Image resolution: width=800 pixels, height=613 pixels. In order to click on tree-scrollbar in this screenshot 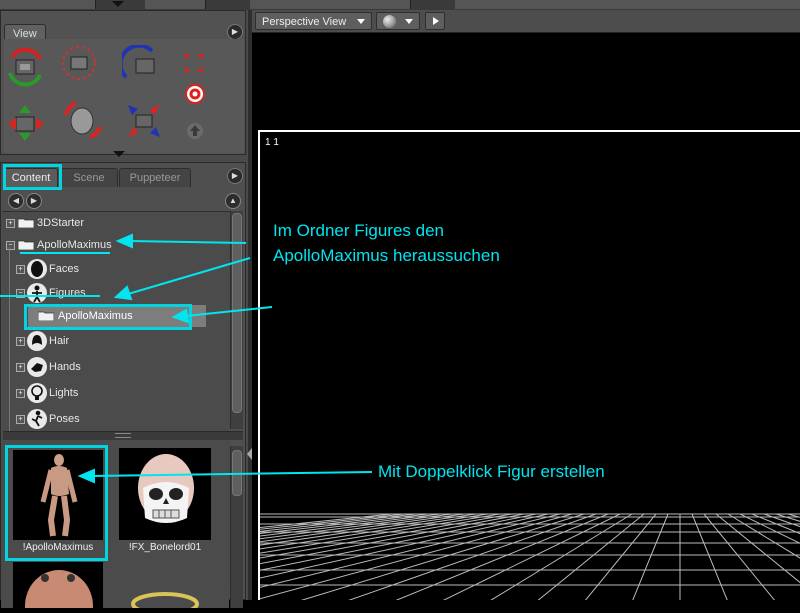, I will do `click(236, 320)`.